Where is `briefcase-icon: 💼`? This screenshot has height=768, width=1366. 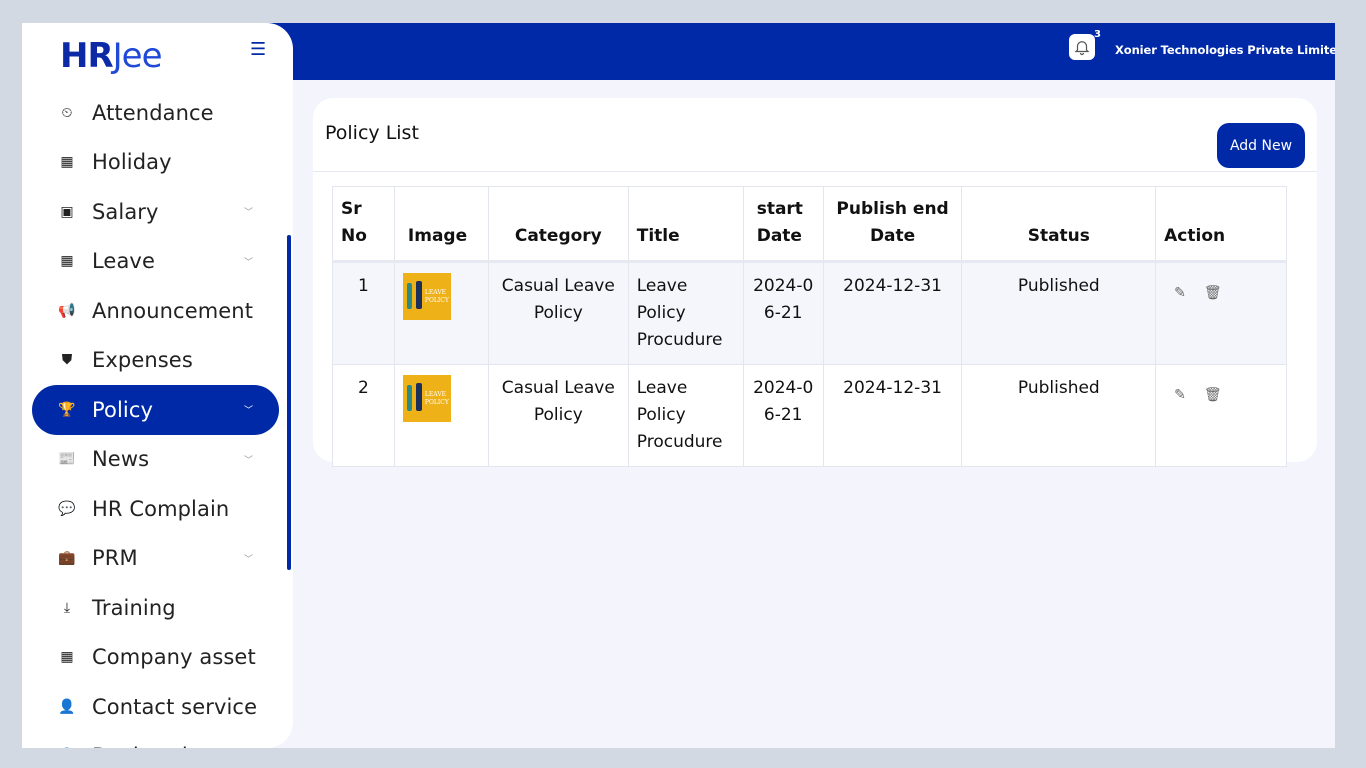
briefcase-icon: 💼 is located at coordinates (67, 558).